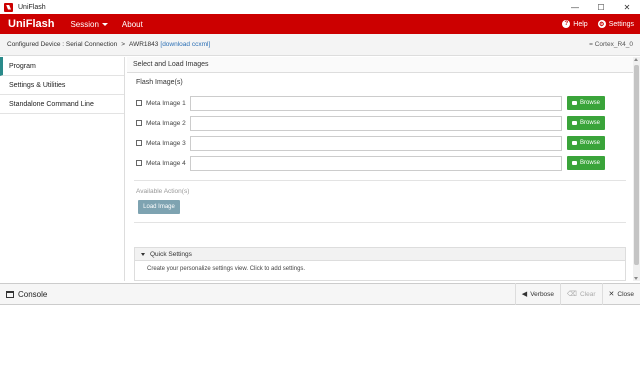 The image size is (640, 380). Describe the element at coordinates (320, 294) in the screenshot. I see `console-bar: Console ◀ Verbose ⌫ Clear ✕ Close` at that location.